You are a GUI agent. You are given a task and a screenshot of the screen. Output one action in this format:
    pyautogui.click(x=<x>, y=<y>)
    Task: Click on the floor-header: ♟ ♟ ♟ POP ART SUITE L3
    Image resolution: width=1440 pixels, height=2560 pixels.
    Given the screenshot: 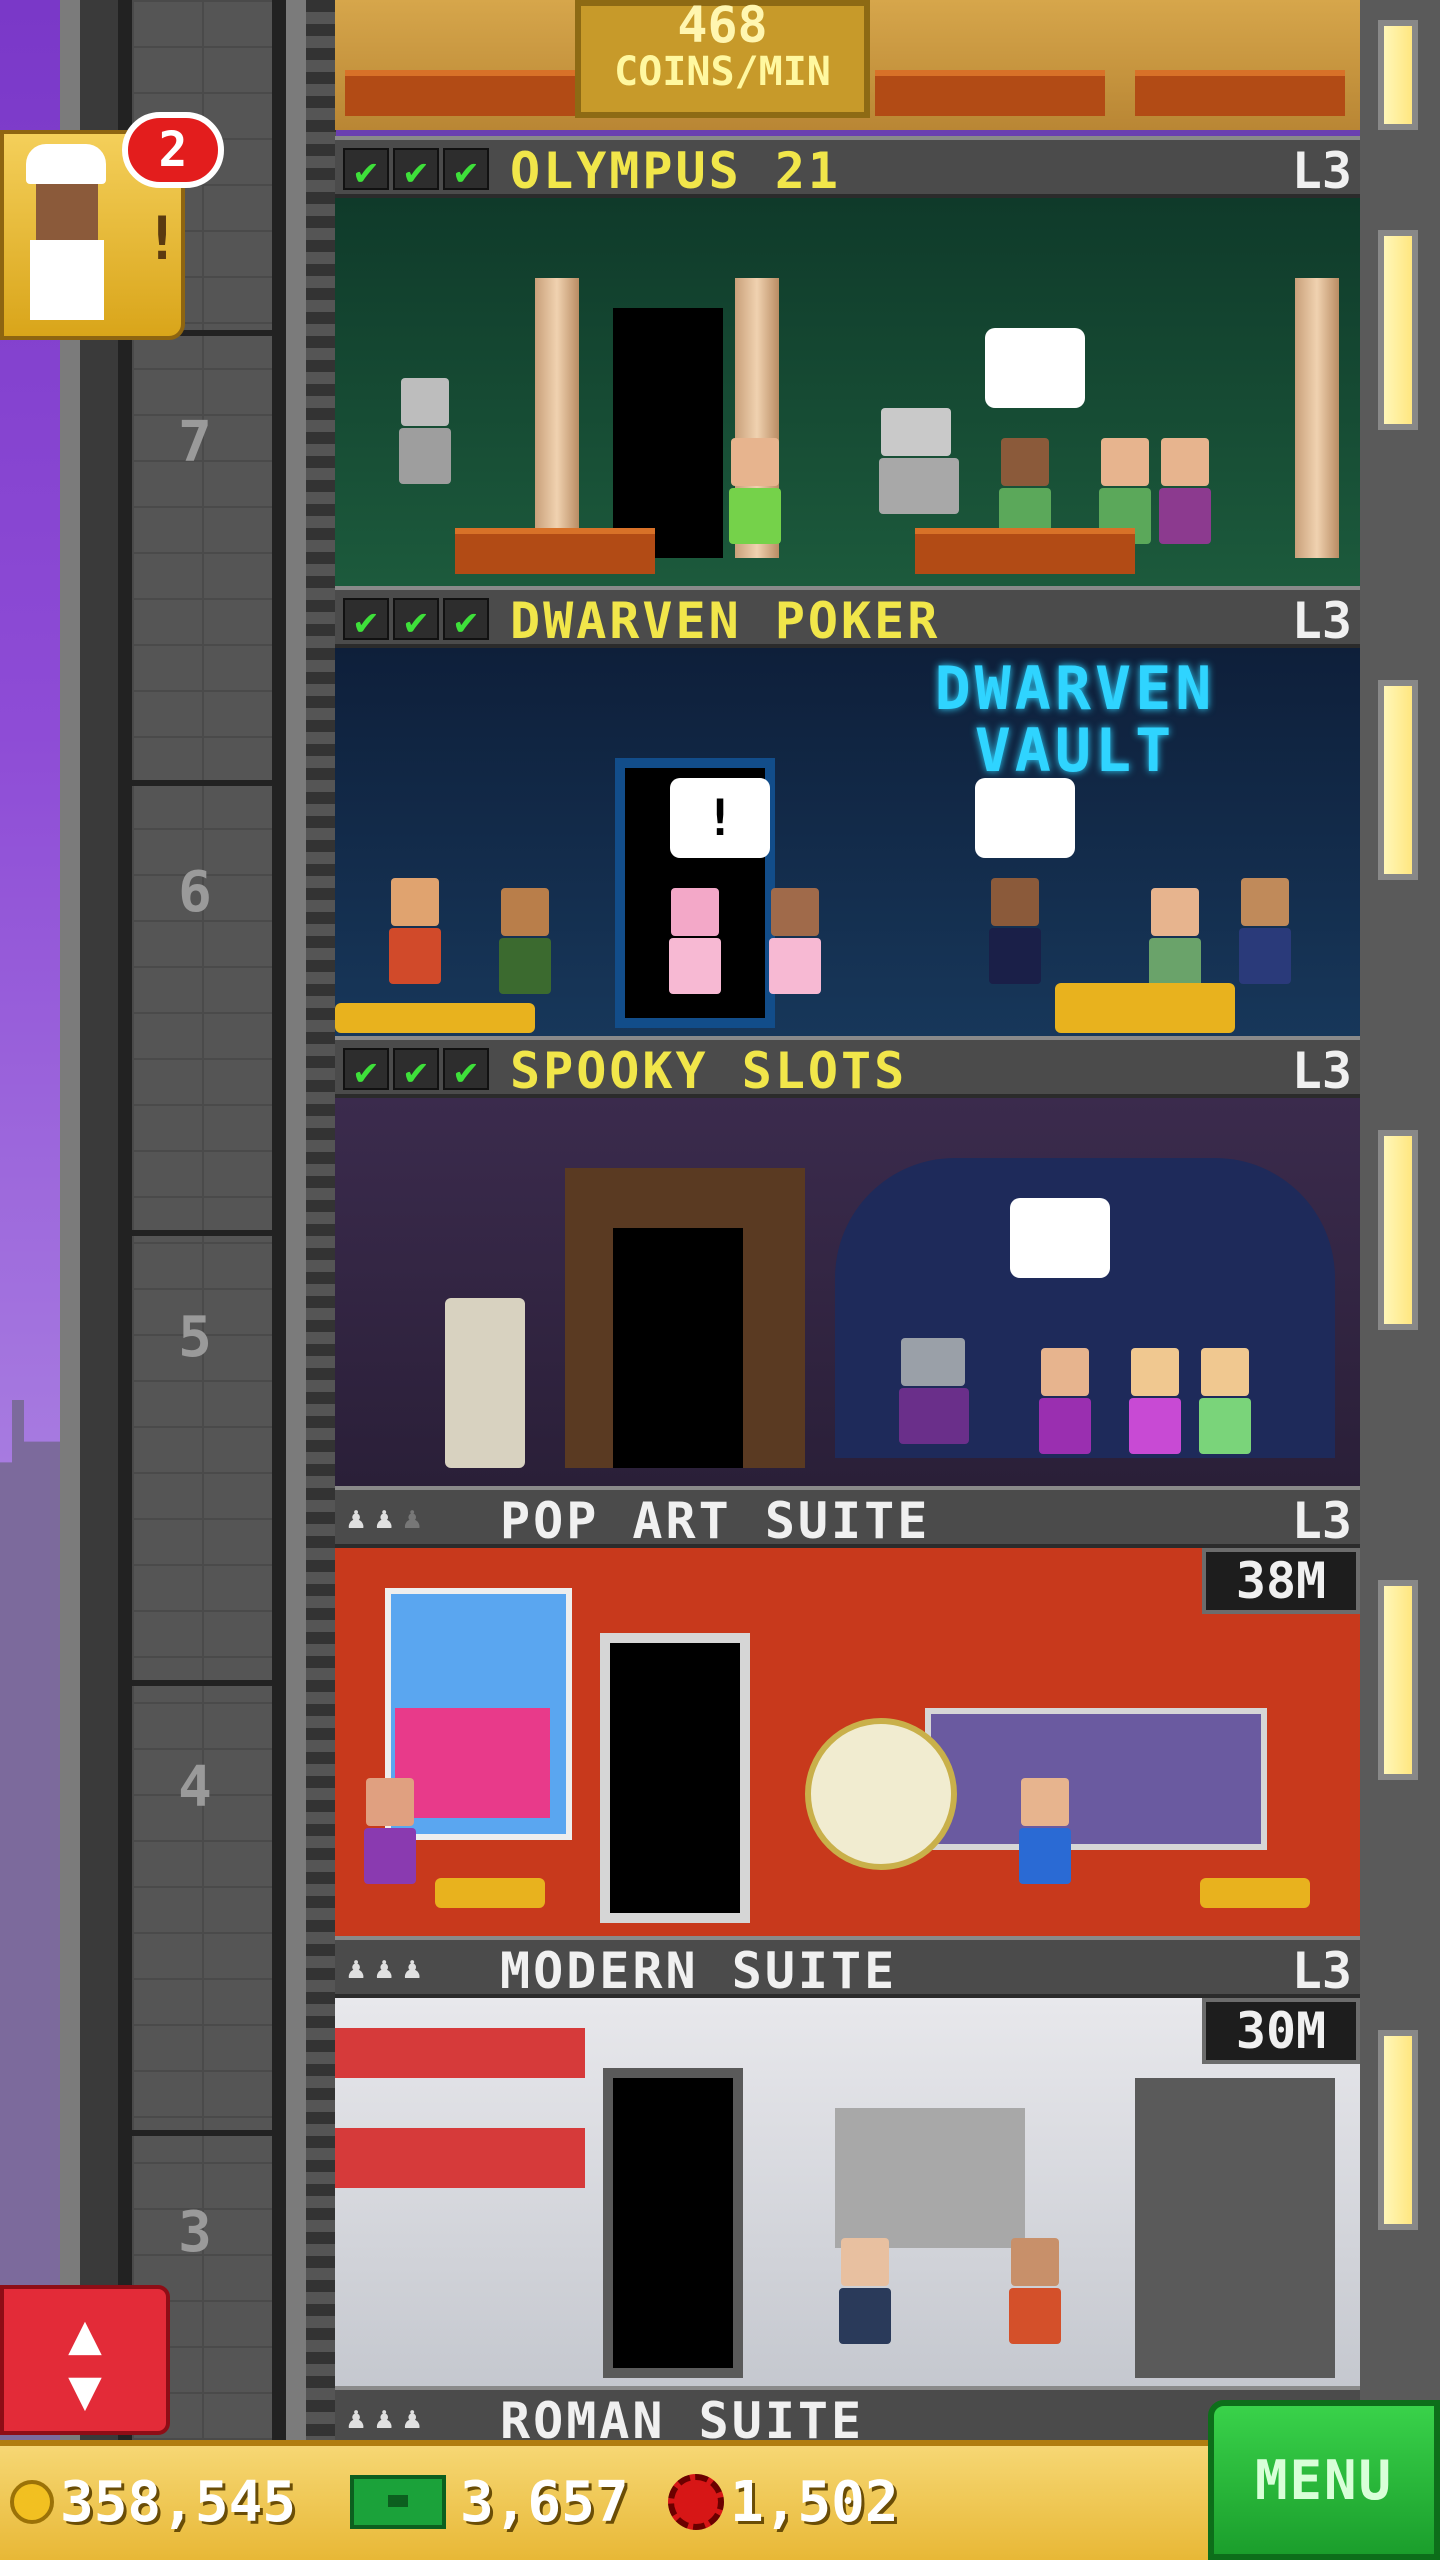 What is the action you would take?
    pyautogui.click(x=847, y=1517)
    